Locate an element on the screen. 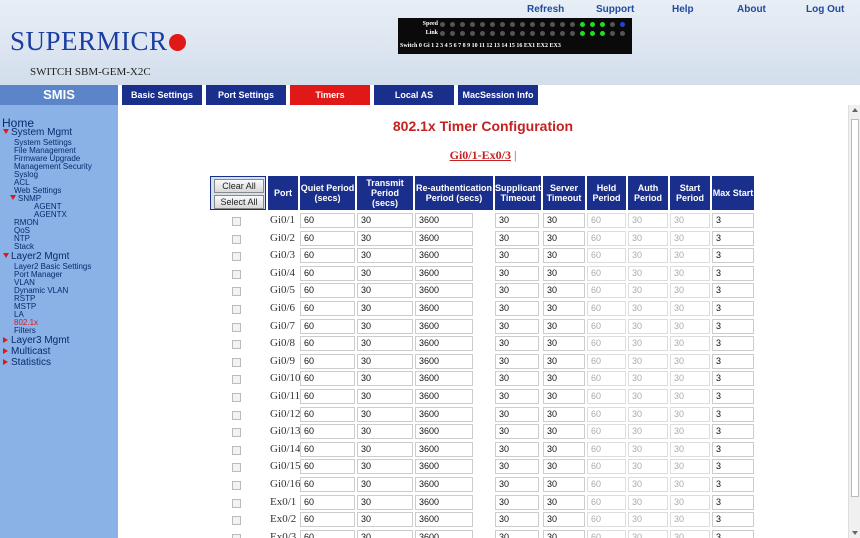 This screenshot has height=538, width=860. tab-port-settings: Port Settings is located at coordinates (246, 95).